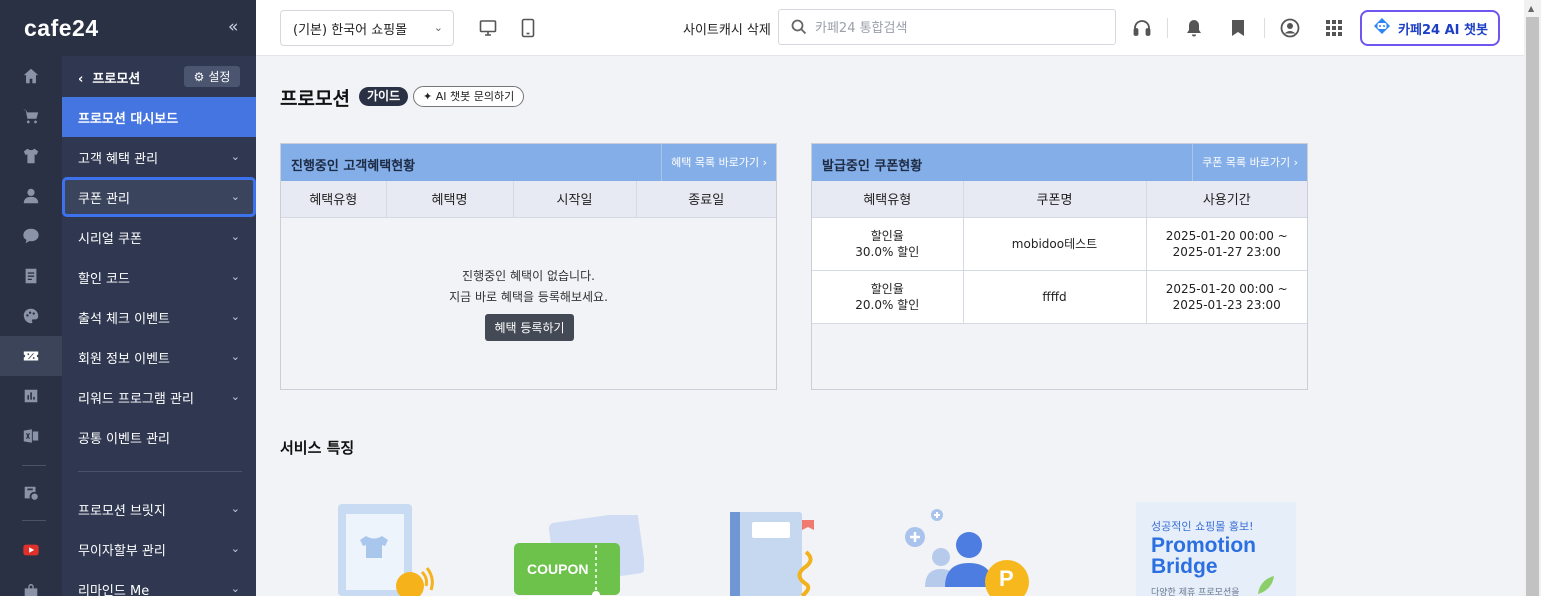 The height and width of the screenshot is (596, 1541). Describe the element at coordinates (1249, 162) in the screenshot. I see `coupons-list-link: 쿠폰 목록 바로가기 ›` at that location.